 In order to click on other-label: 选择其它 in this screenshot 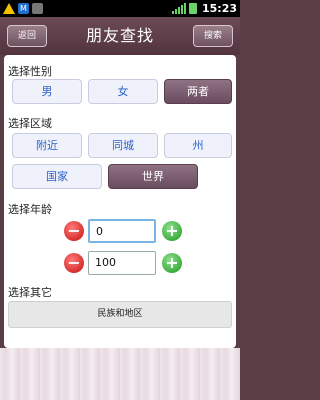, I will do `click(30, 292)`.